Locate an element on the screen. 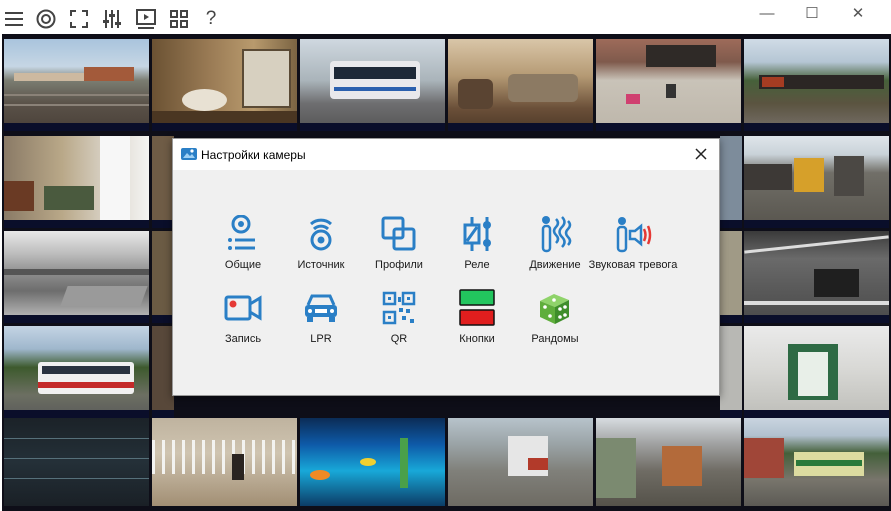 This screenshot has height=511, width=891. dialog-close-button is located at coordinates (701, 154).